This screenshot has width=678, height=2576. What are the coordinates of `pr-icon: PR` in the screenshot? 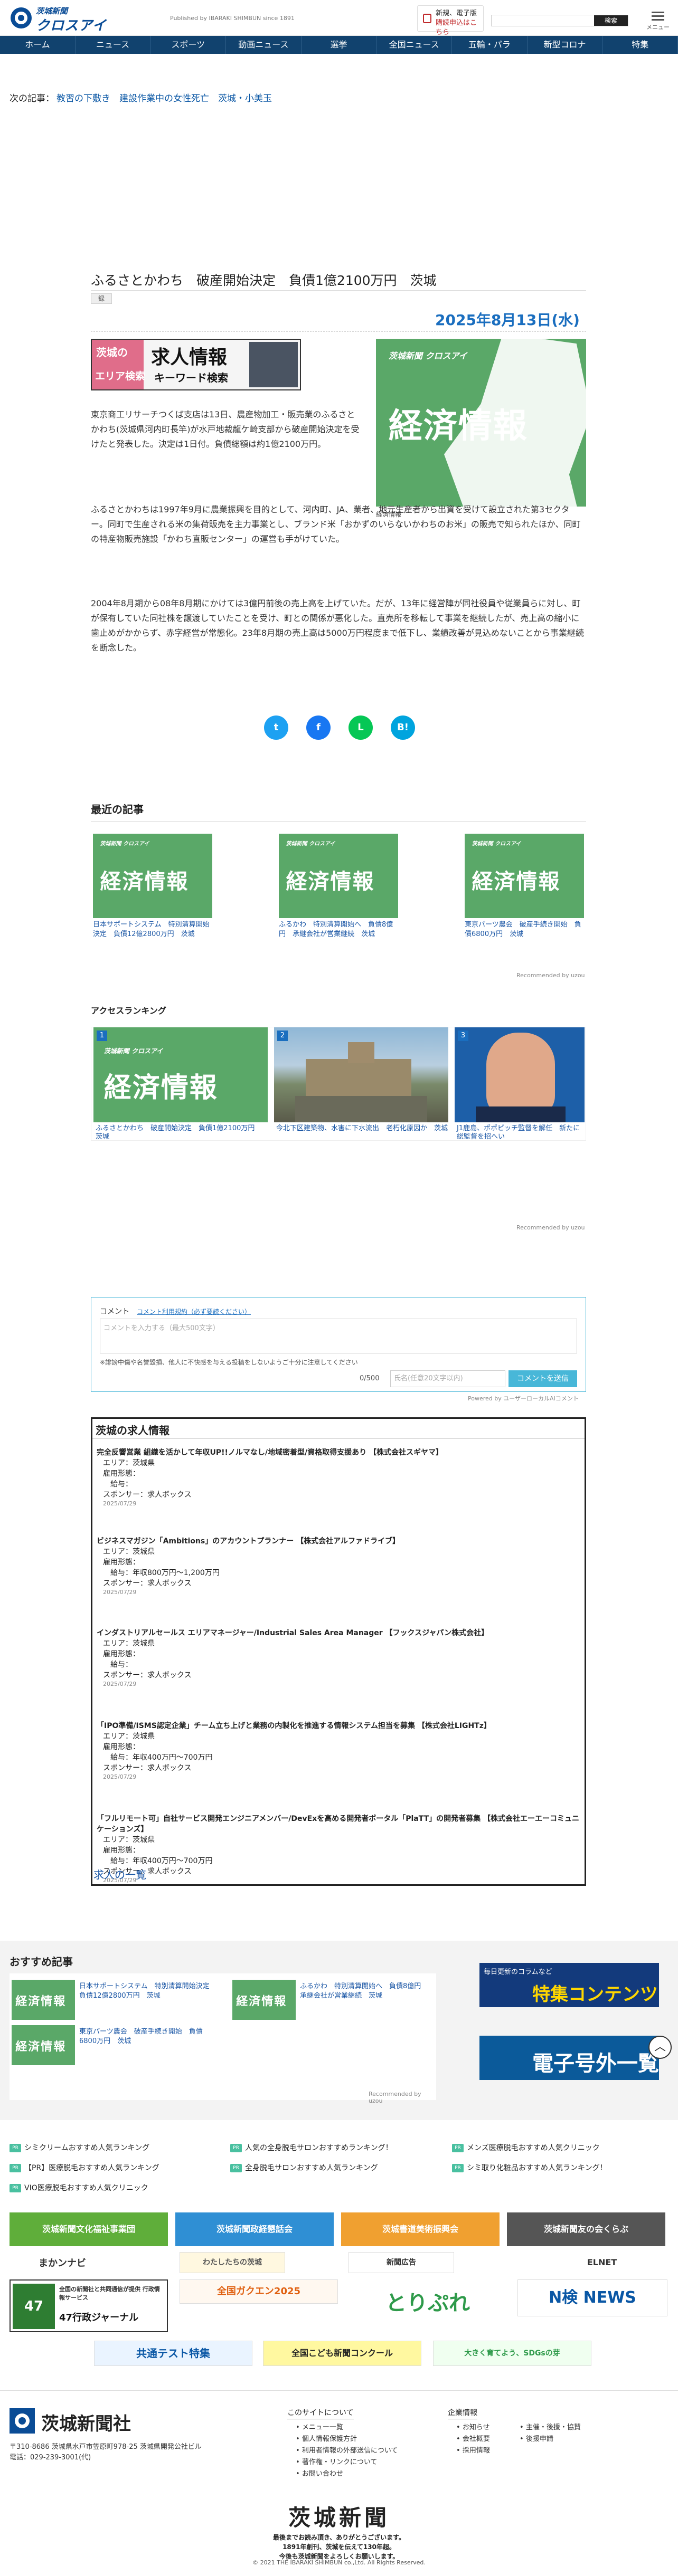 It's located at (236, 2148).